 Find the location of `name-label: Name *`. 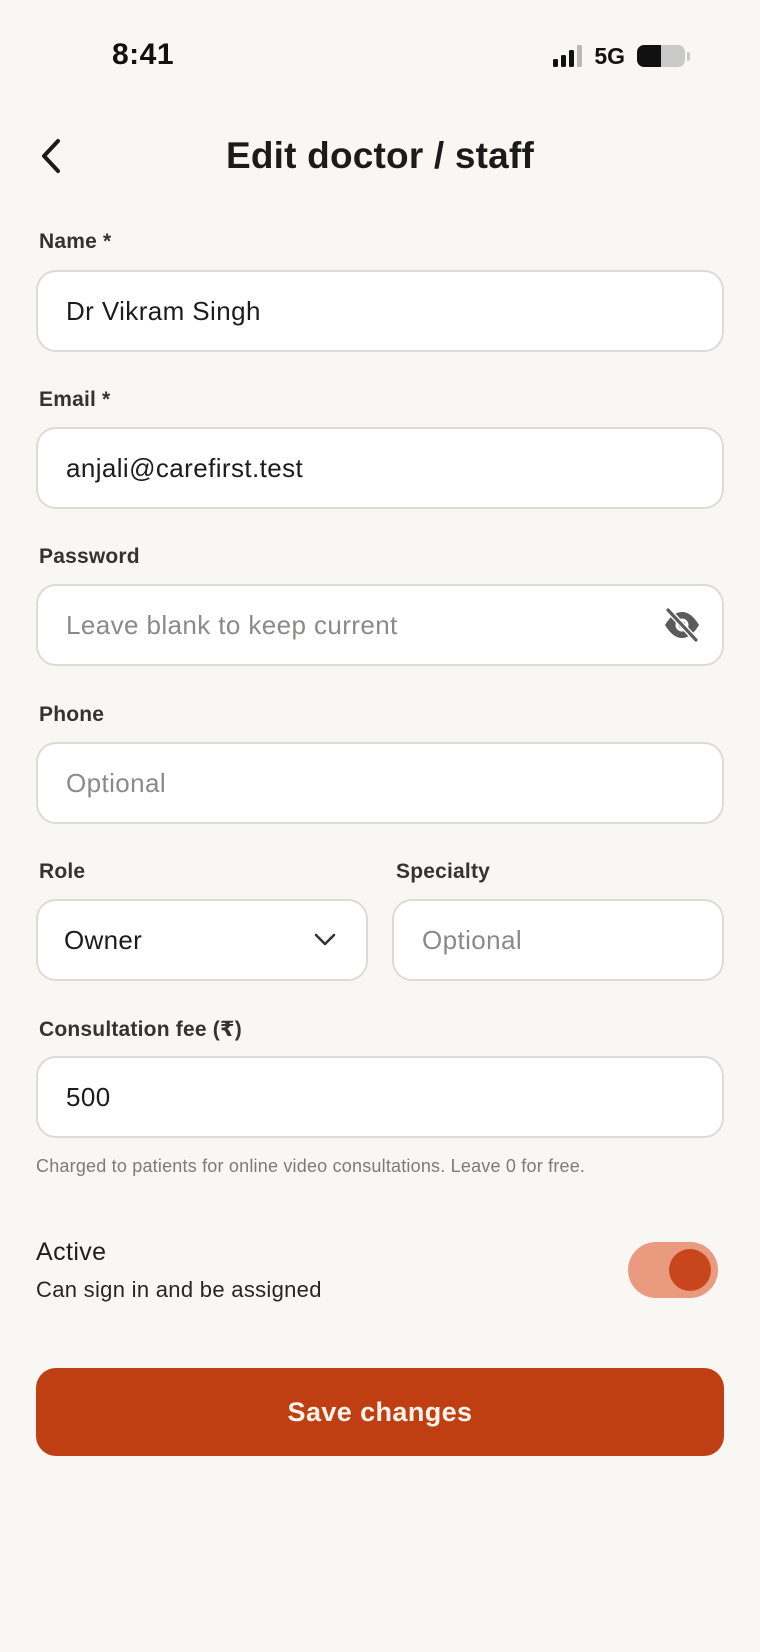

name-label: Name * is located at coordinates (75, 241).